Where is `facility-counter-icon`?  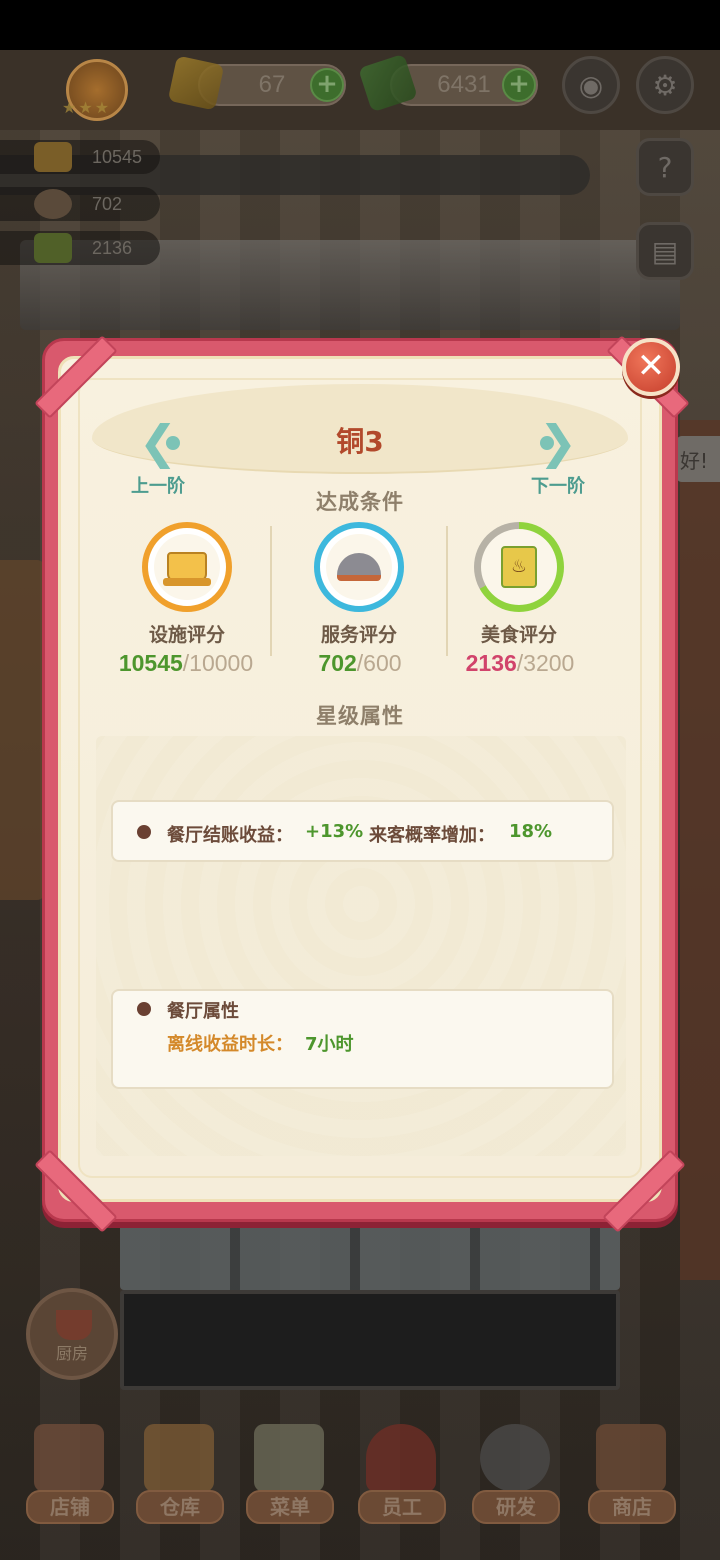 facility-counter-icon is located at coordinates (187, 569).